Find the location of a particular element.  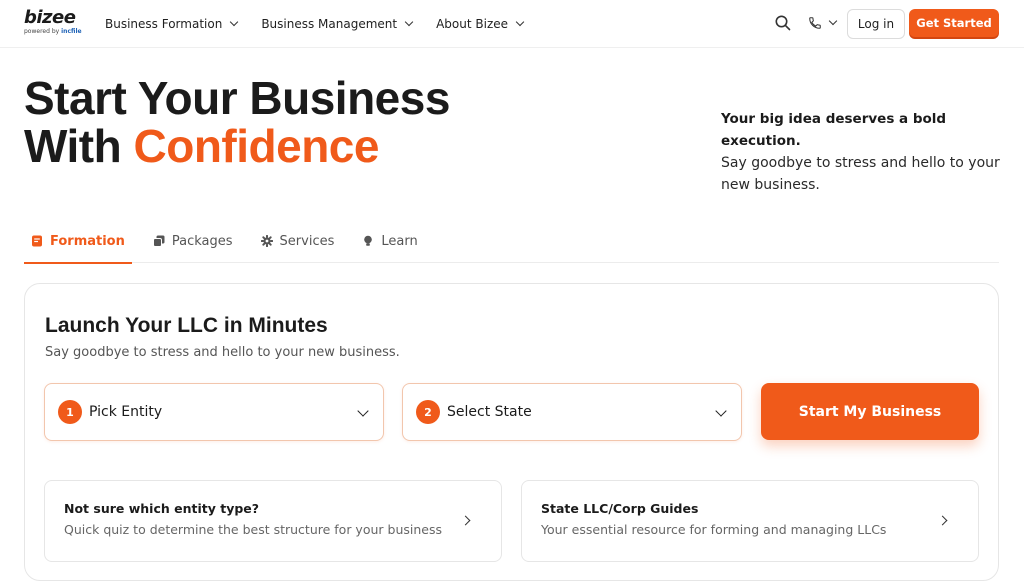

tab-learn: Learn is located at coordinates (389, 241).